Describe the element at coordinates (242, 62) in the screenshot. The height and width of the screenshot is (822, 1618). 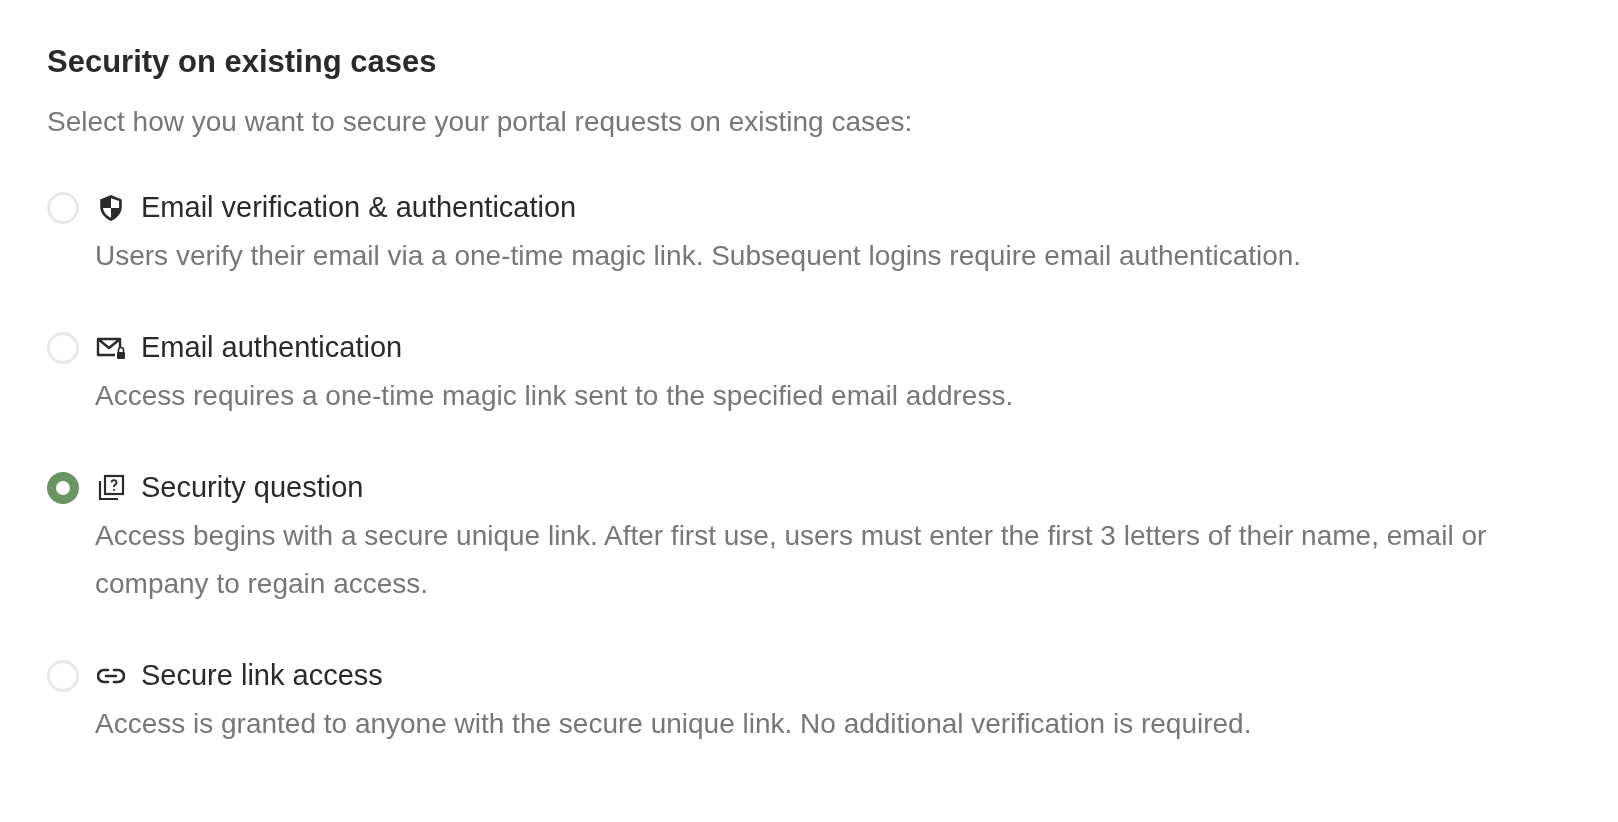
I see `section-heading: Security on existing cases` at that location.